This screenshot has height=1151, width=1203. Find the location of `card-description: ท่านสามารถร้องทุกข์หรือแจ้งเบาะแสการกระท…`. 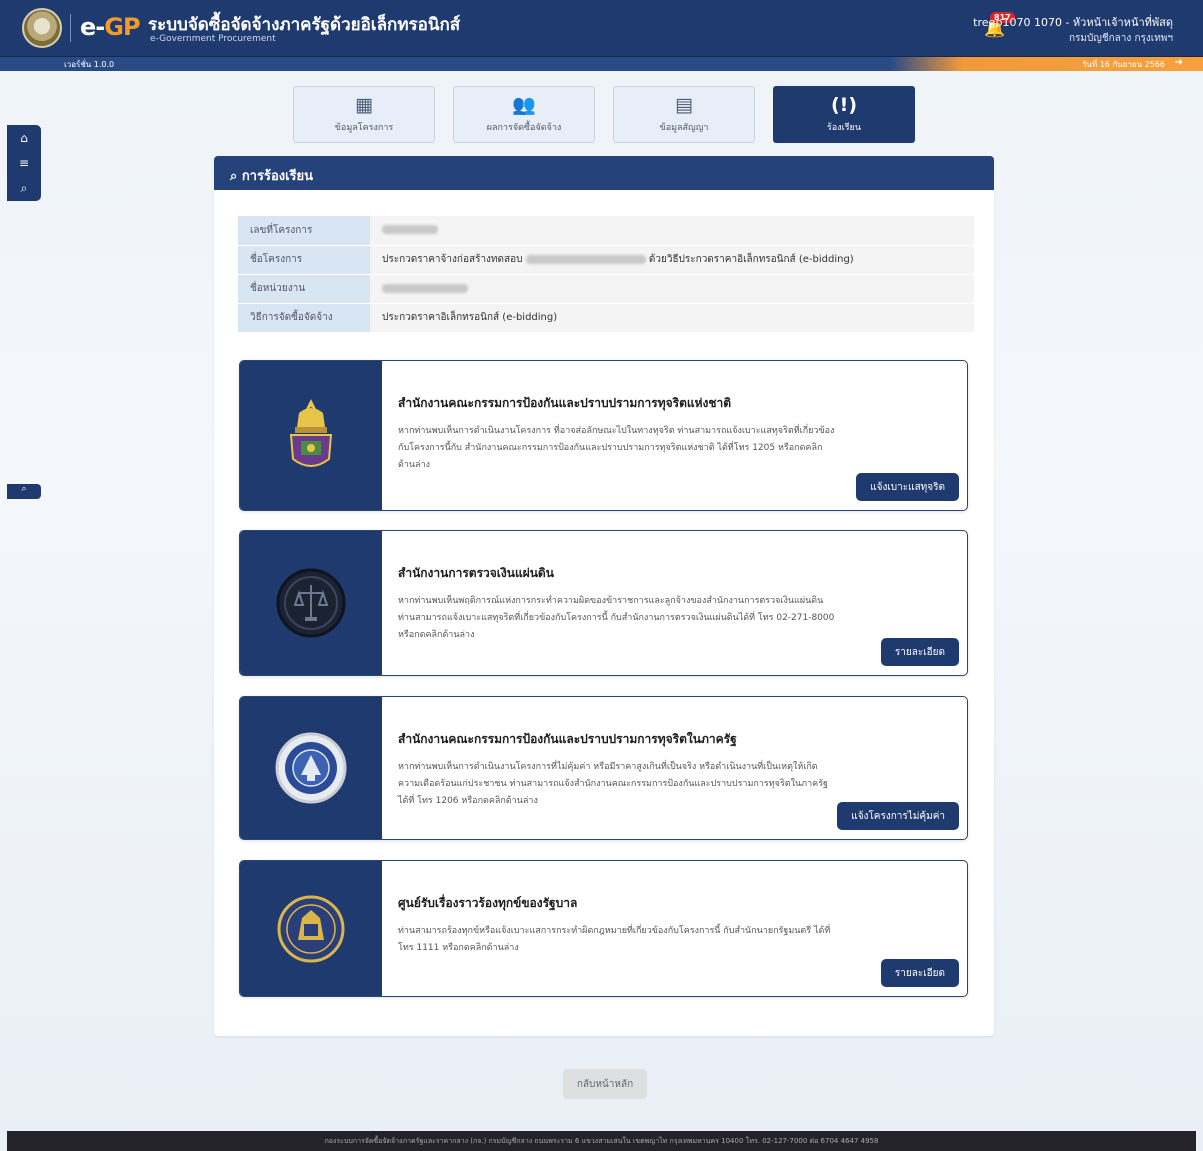

card-description: ท่านสามารถร้องทุกข์หรือแจ้งเบาะแสการกระท… is located at coordinates (614, 939).